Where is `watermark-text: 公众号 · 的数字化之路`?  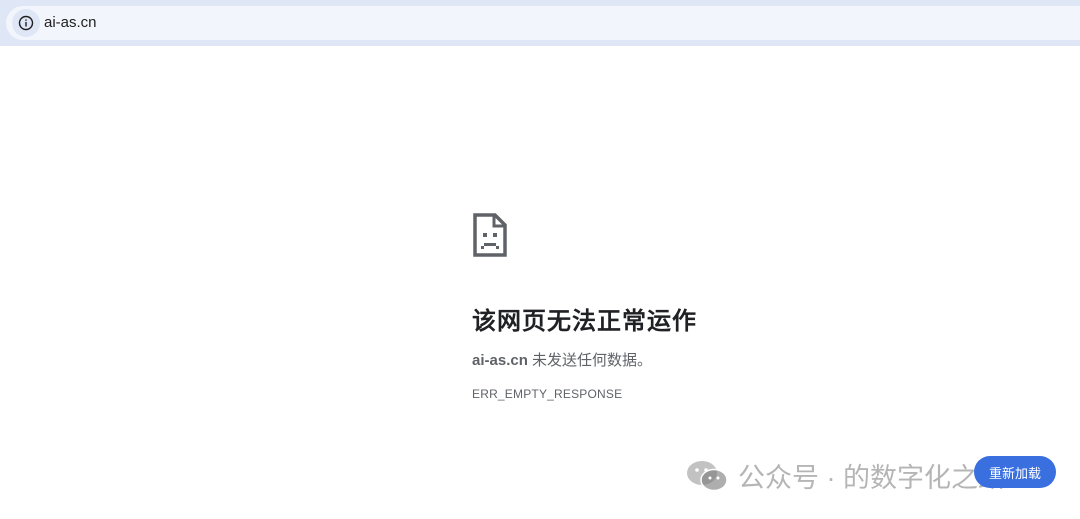
watermark-text: 公众号 · 的数字化之路 is located at coordinates (871, 478).